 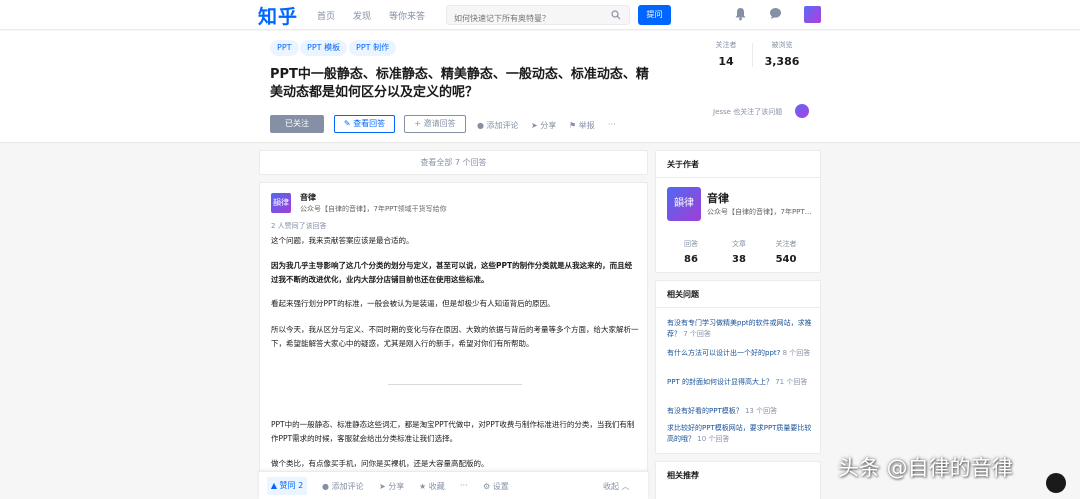 I want to click on invite-answer-button: + 邀请回答, so click(x=435, y=124).